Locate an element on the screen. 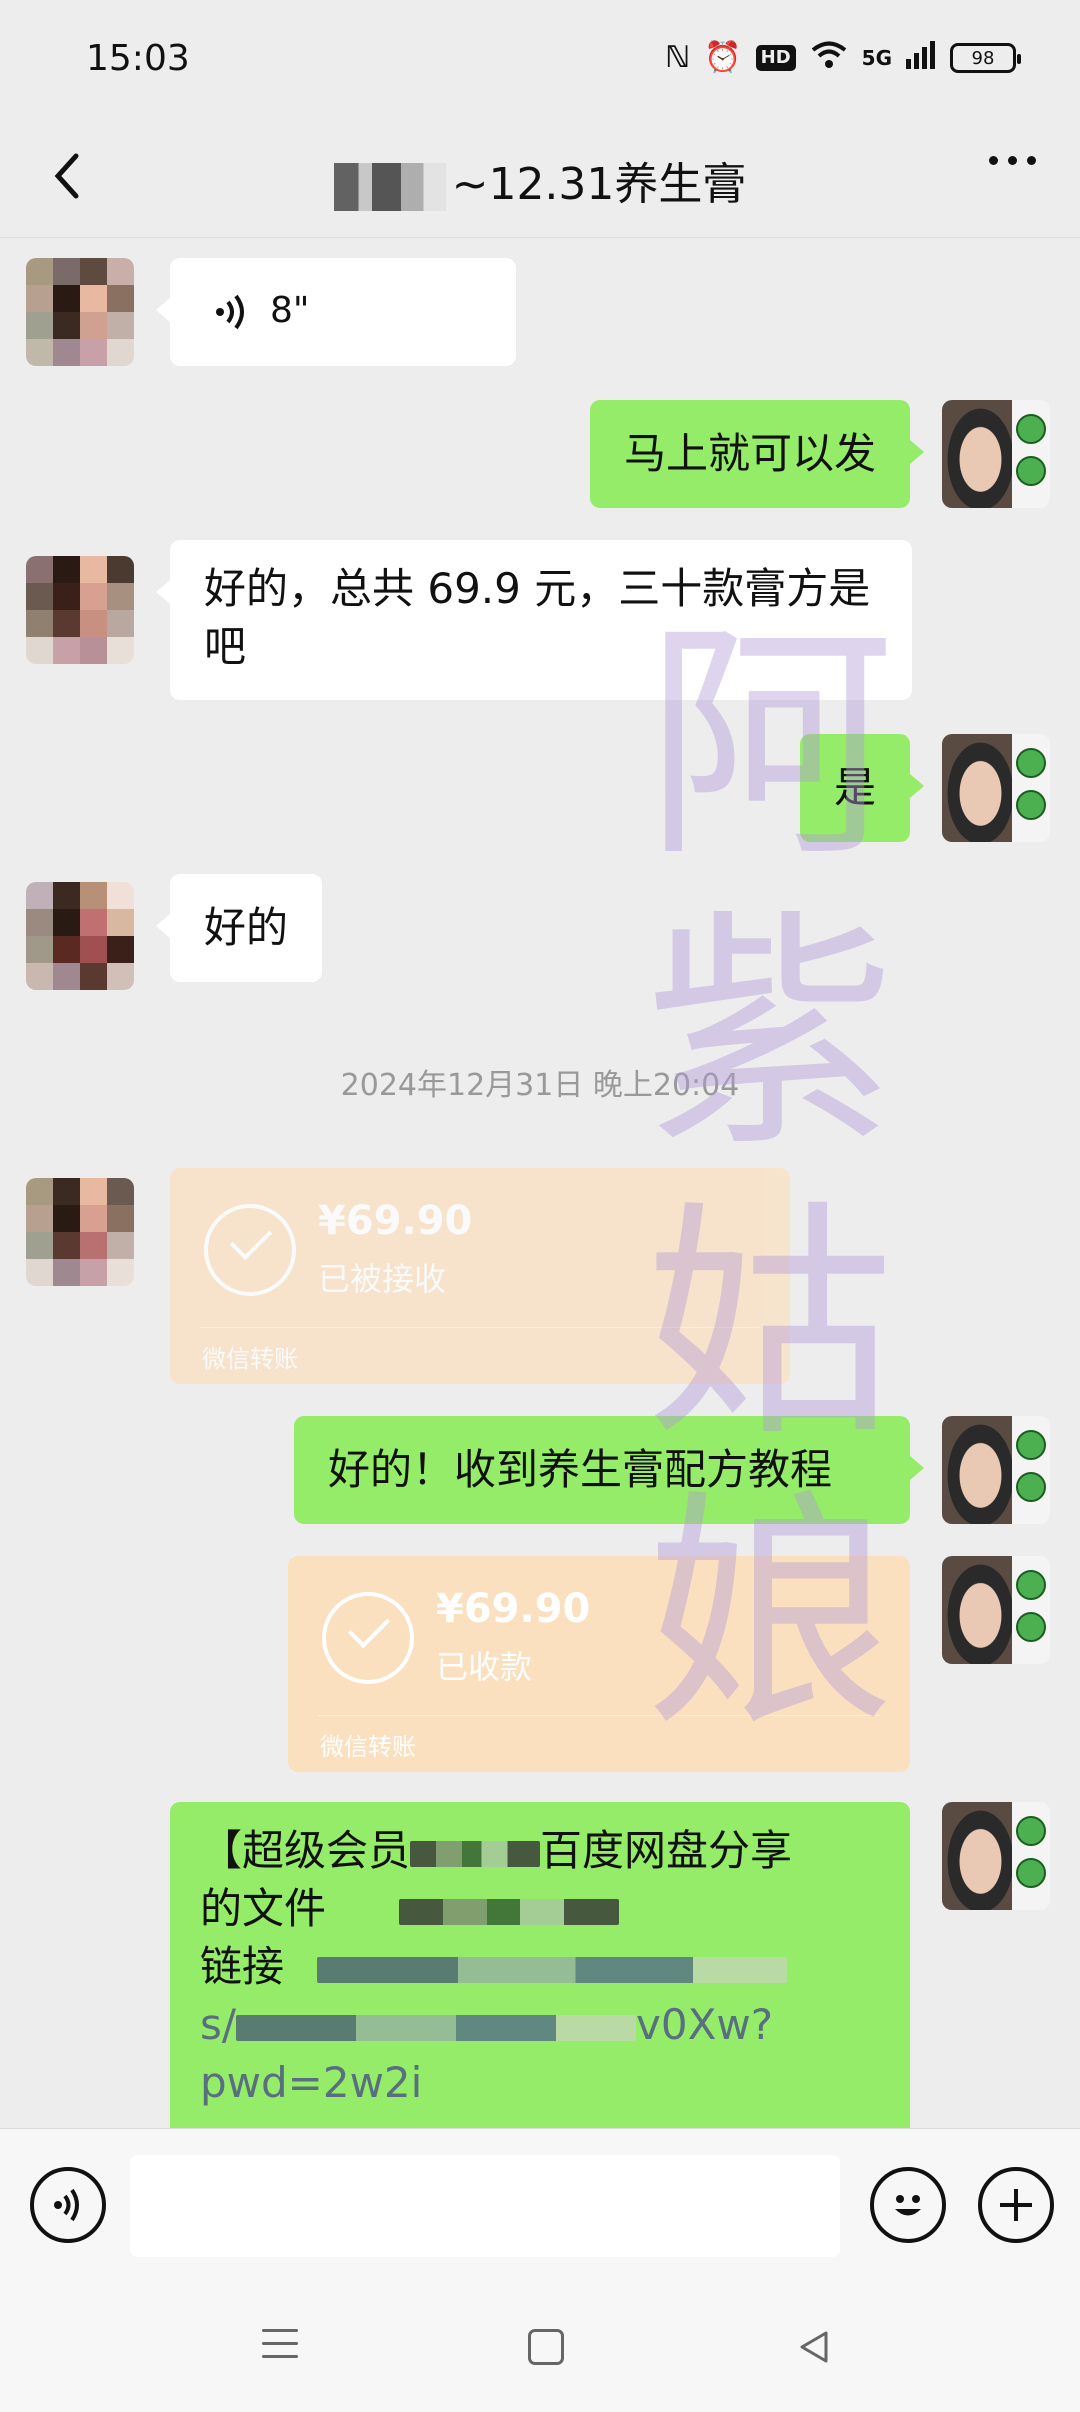  system-navigation is located at coordinates (540, 2347).